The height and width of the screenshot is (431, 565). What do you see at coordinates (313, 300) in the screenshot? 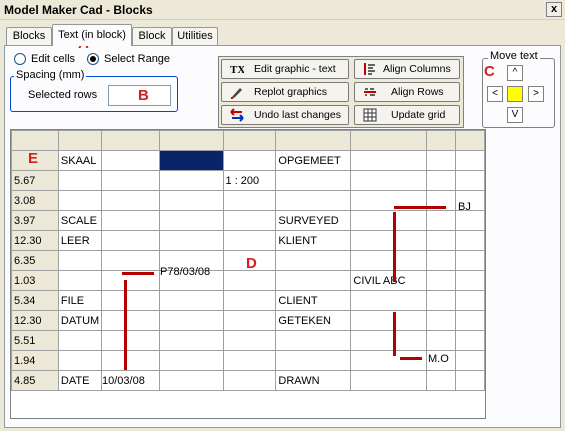
I see `grid-cell: CLIENT` at bounding box center [313, 300].